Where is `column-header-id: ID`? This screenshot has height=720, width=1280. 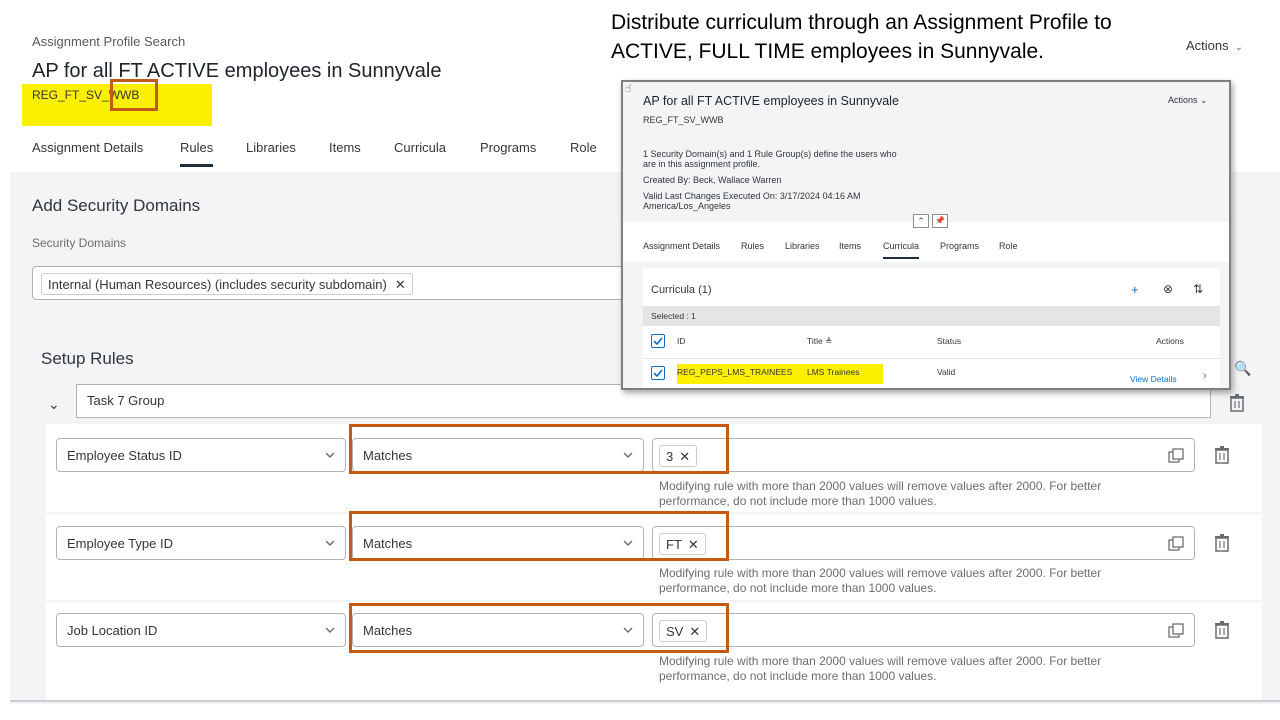 column-header-id: ID is located at coordinates (681, 341).